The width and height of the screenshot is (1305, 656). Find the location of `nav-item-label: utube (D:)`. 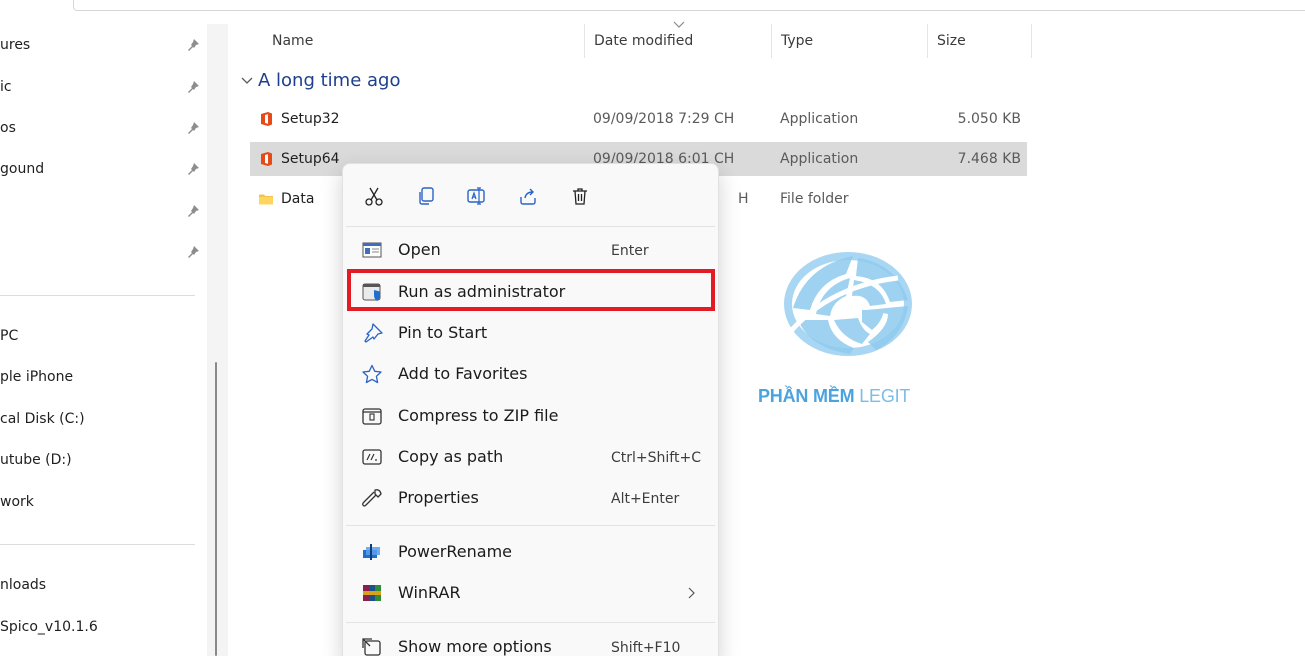

nav-item-label: utube (D:) is located at coordinates (36, 460).